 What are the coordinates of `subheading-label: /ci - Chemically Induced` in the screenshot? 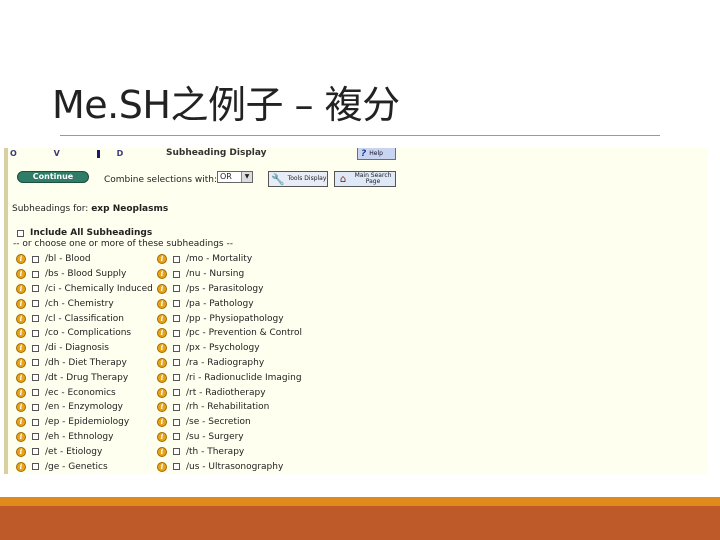 It's located at (99, 288).